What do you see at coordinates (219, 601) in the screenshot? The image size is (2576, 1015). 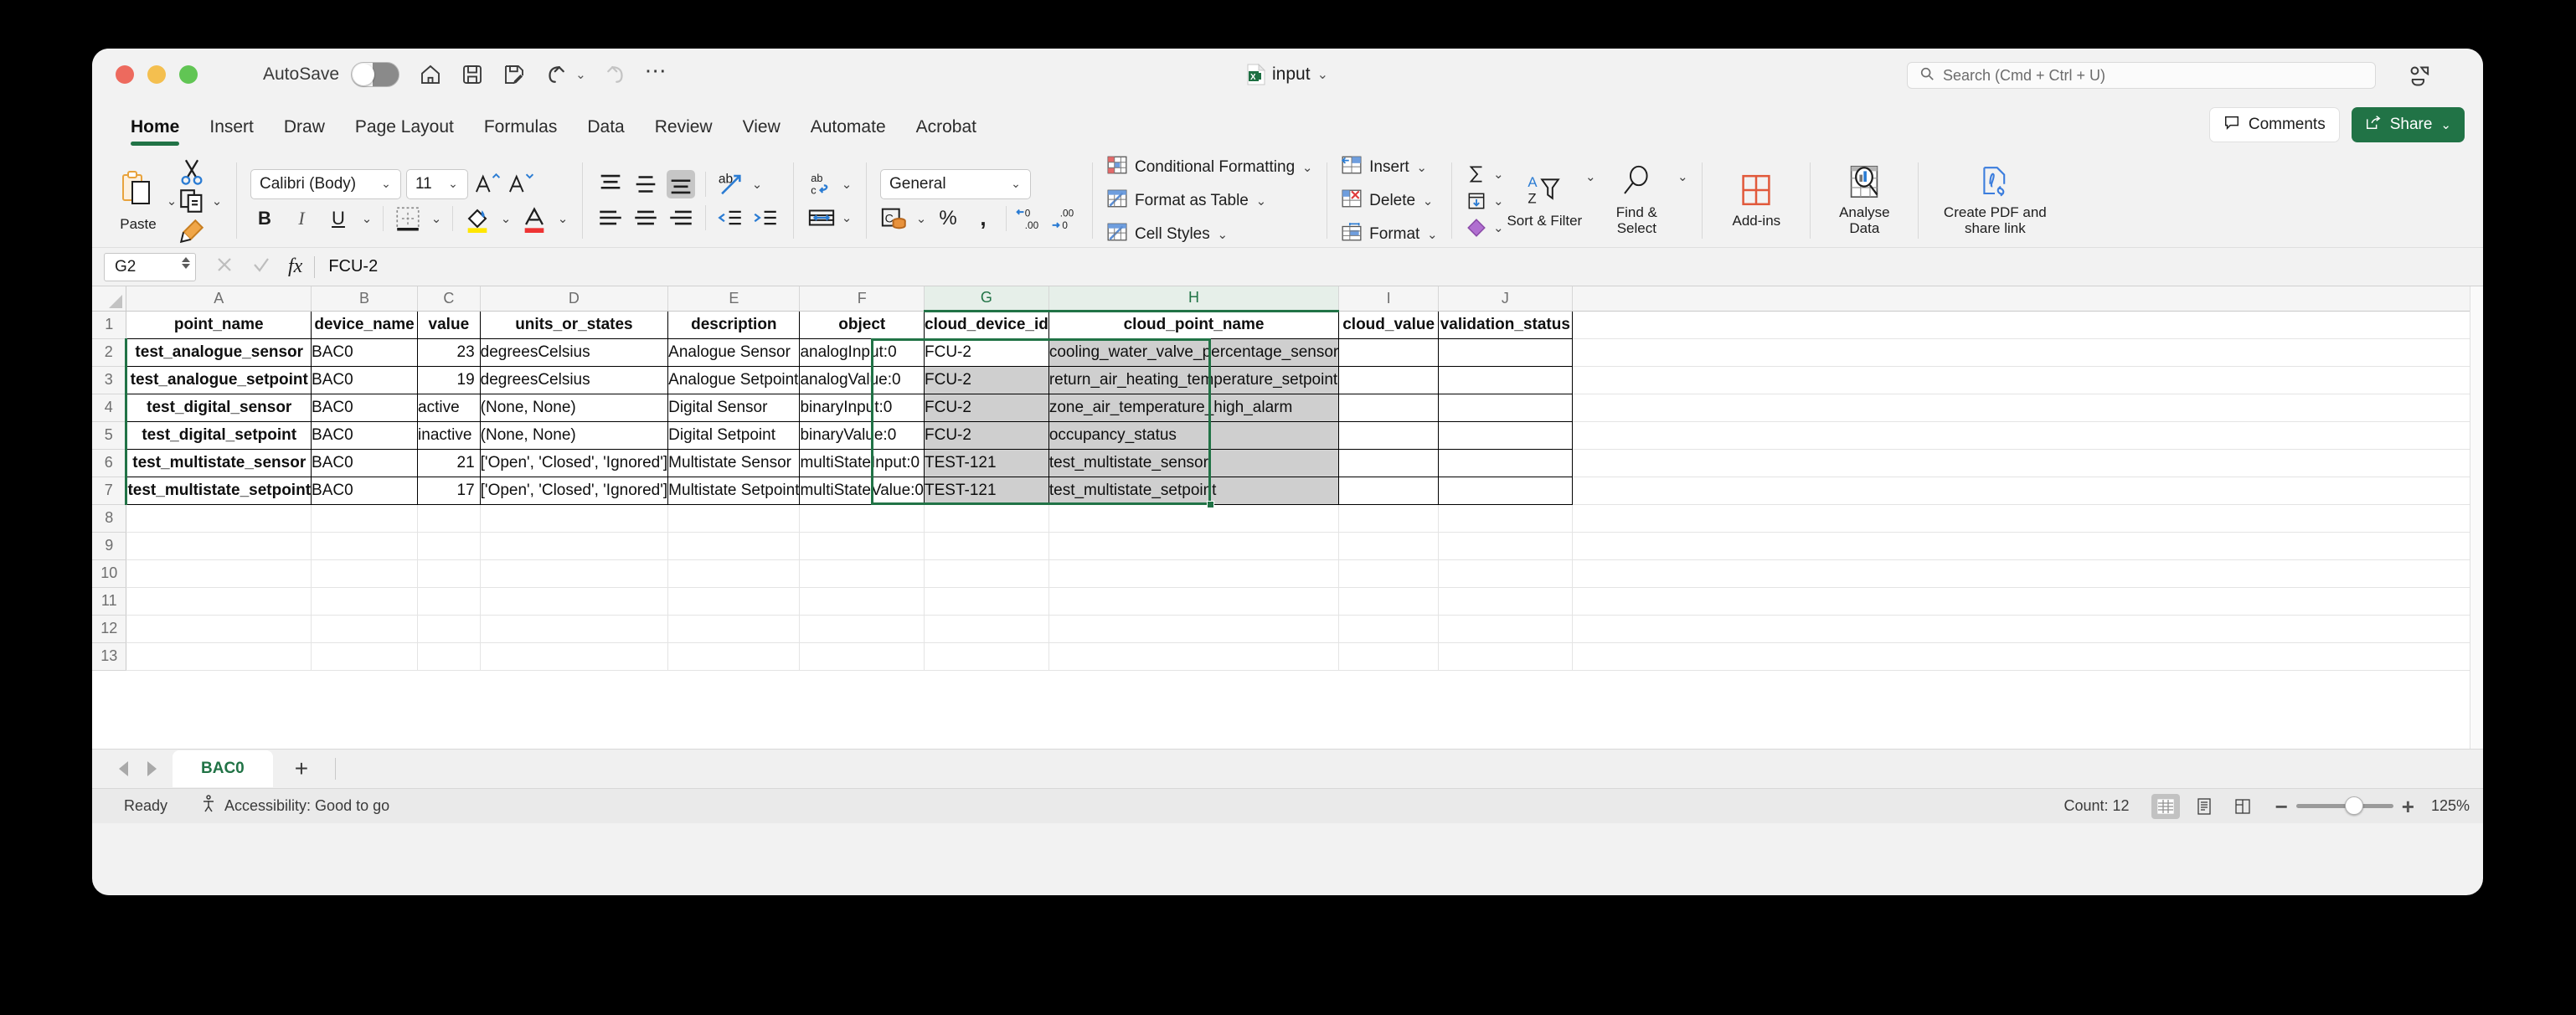 I see `cell-a11` at bounding box center [219, 601].